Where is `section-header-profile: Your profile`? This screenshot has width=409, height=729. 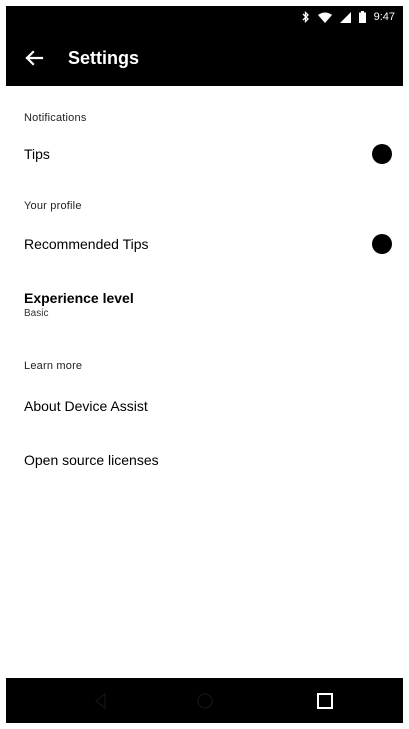 section-header-profile: Your profile is located at coordinates (53, 206).